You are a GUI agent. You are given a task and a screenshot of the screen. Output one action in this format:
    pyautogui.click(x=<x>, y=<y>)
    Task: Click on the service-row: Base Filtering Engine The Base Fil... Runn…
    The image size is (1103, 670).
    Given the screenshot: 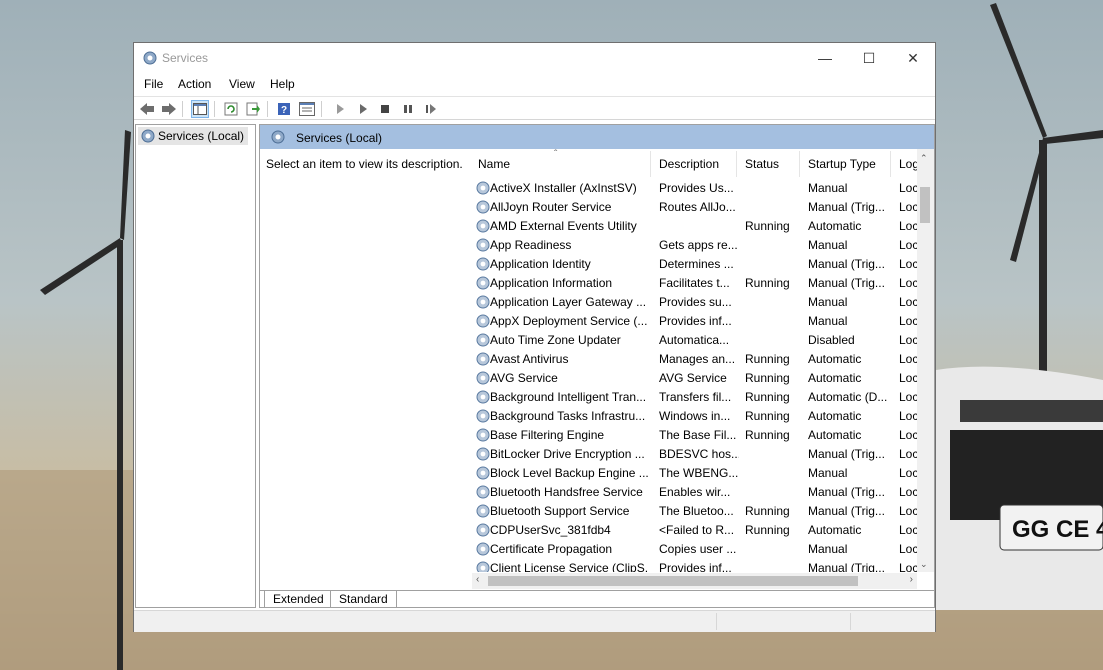 What is the action you would take?
    pyautogui.click(x=697, y=435)
    